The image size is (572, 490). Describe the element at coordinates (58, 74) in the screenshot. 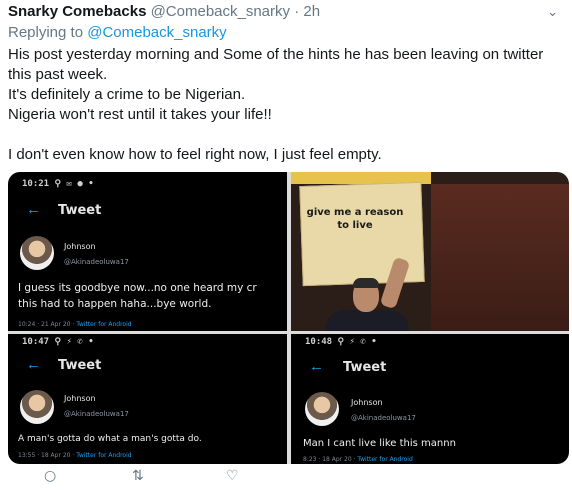

I see `tweet-line: this past week.` at that location.